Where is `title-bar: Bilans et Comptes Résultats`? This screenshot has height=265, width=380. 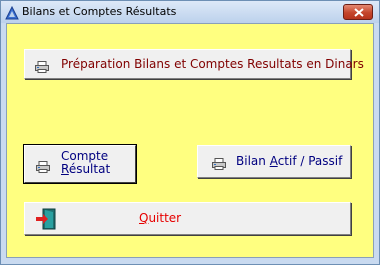 title-bar: Bilans et Comptes Résultats is located at coordinates (190, 12).